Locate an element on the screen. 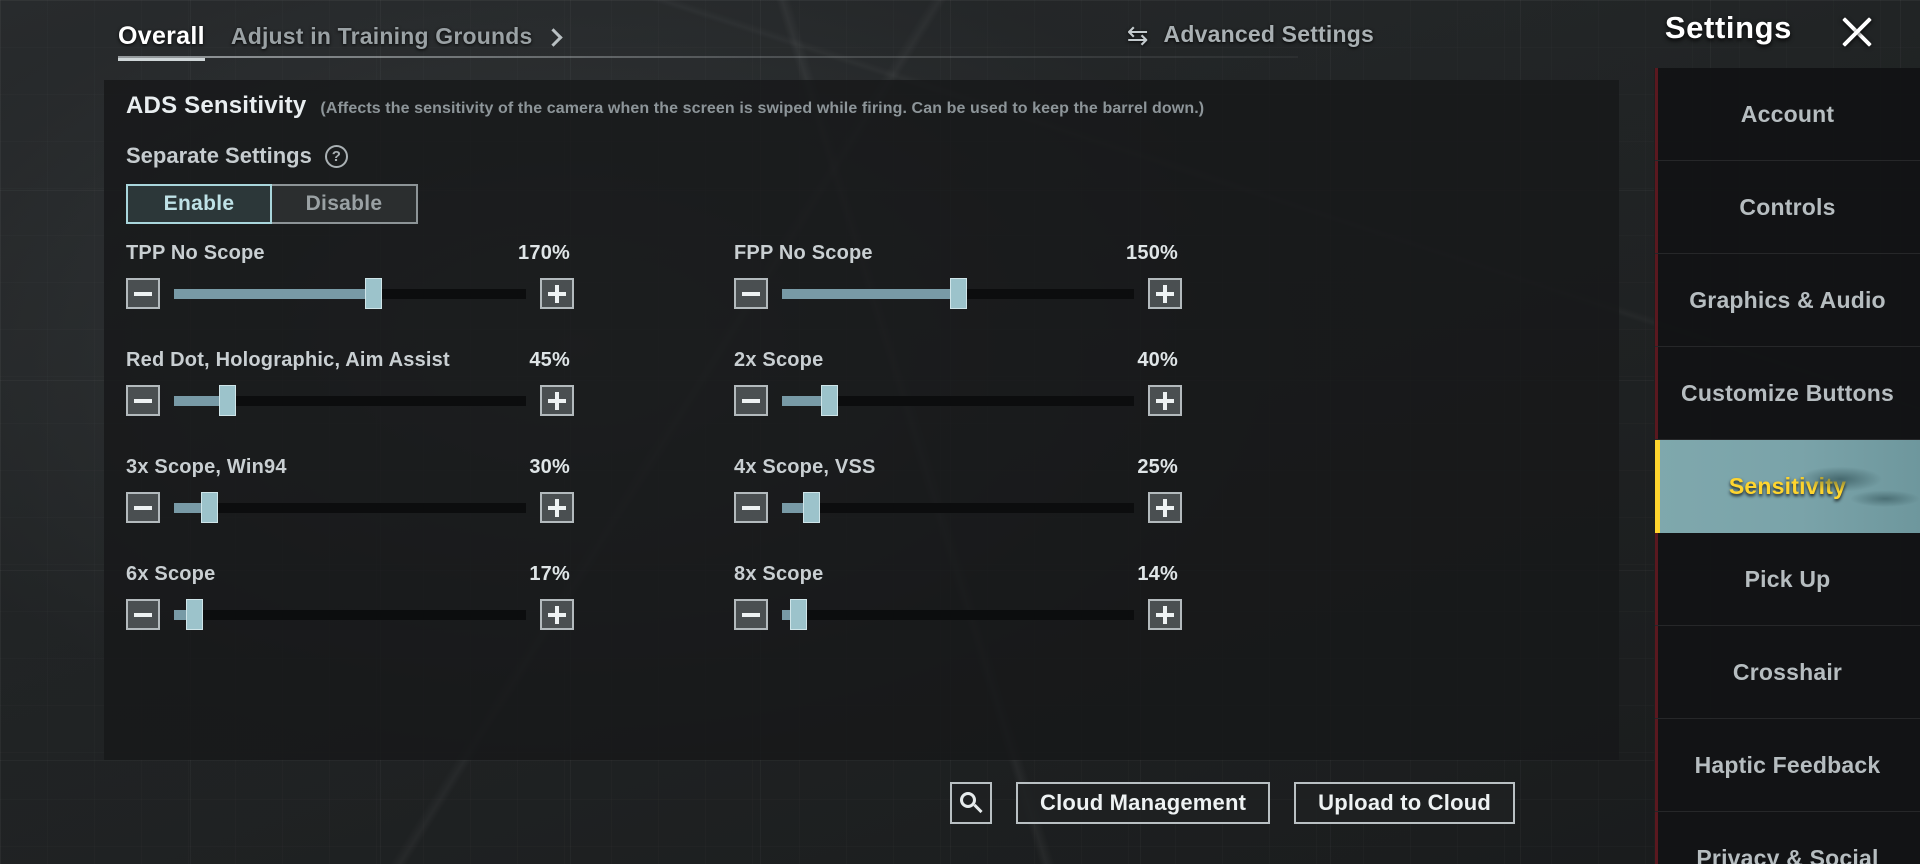  search-icon is located at coordinates (971, 803).